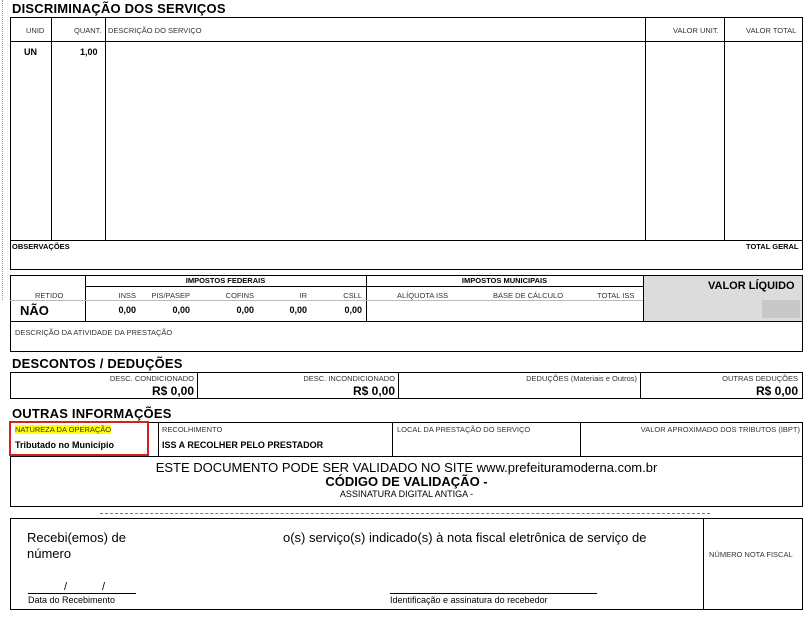 This screenshot has height=620, width=808. I want to click on data-recebimento-label: Data do Recebimento, so click(72, 600).